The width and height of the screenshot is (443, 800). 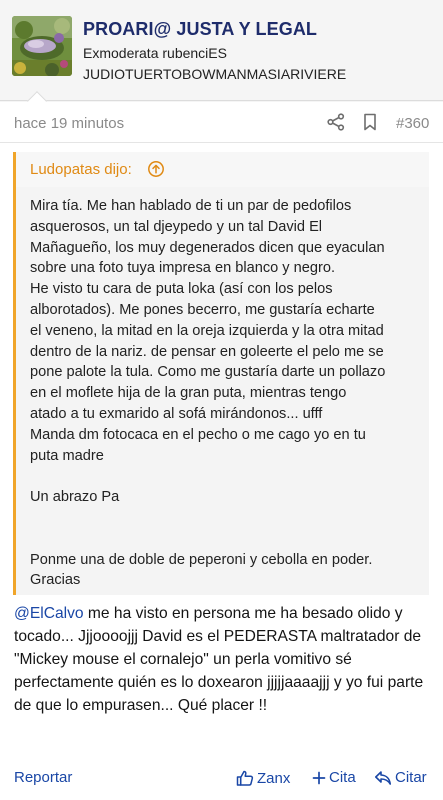 I want to click on divider, so click(x=221, y=142).